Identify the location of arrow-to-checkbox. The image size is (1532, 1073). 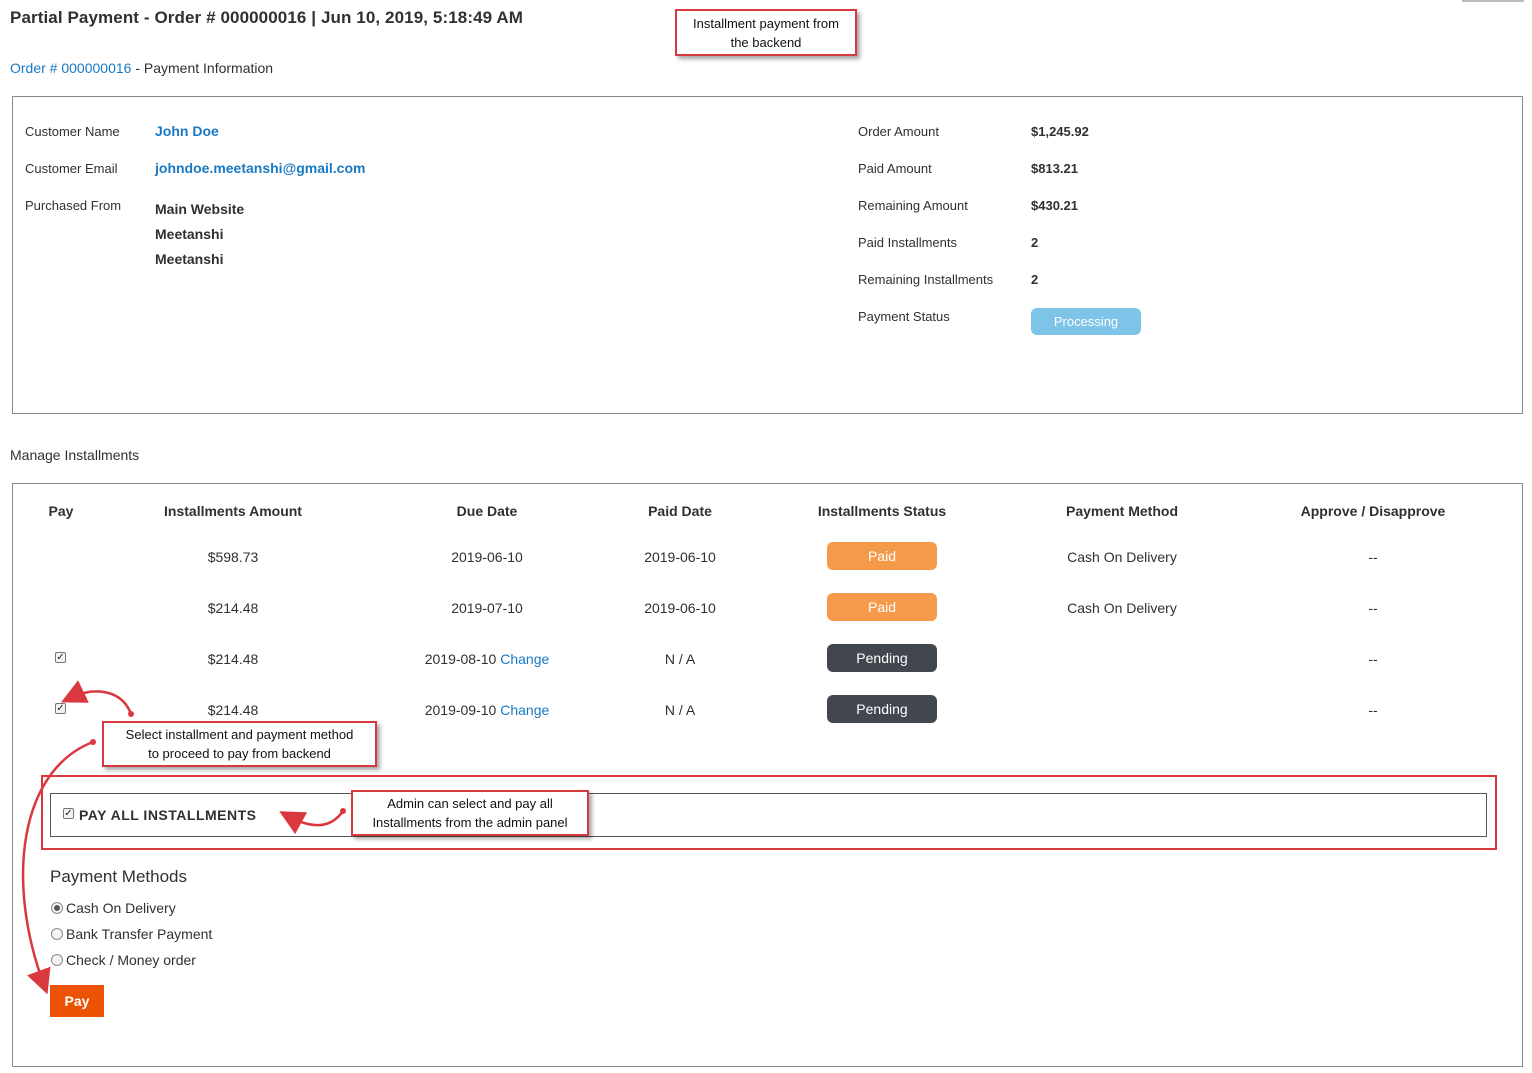
(96, 697).